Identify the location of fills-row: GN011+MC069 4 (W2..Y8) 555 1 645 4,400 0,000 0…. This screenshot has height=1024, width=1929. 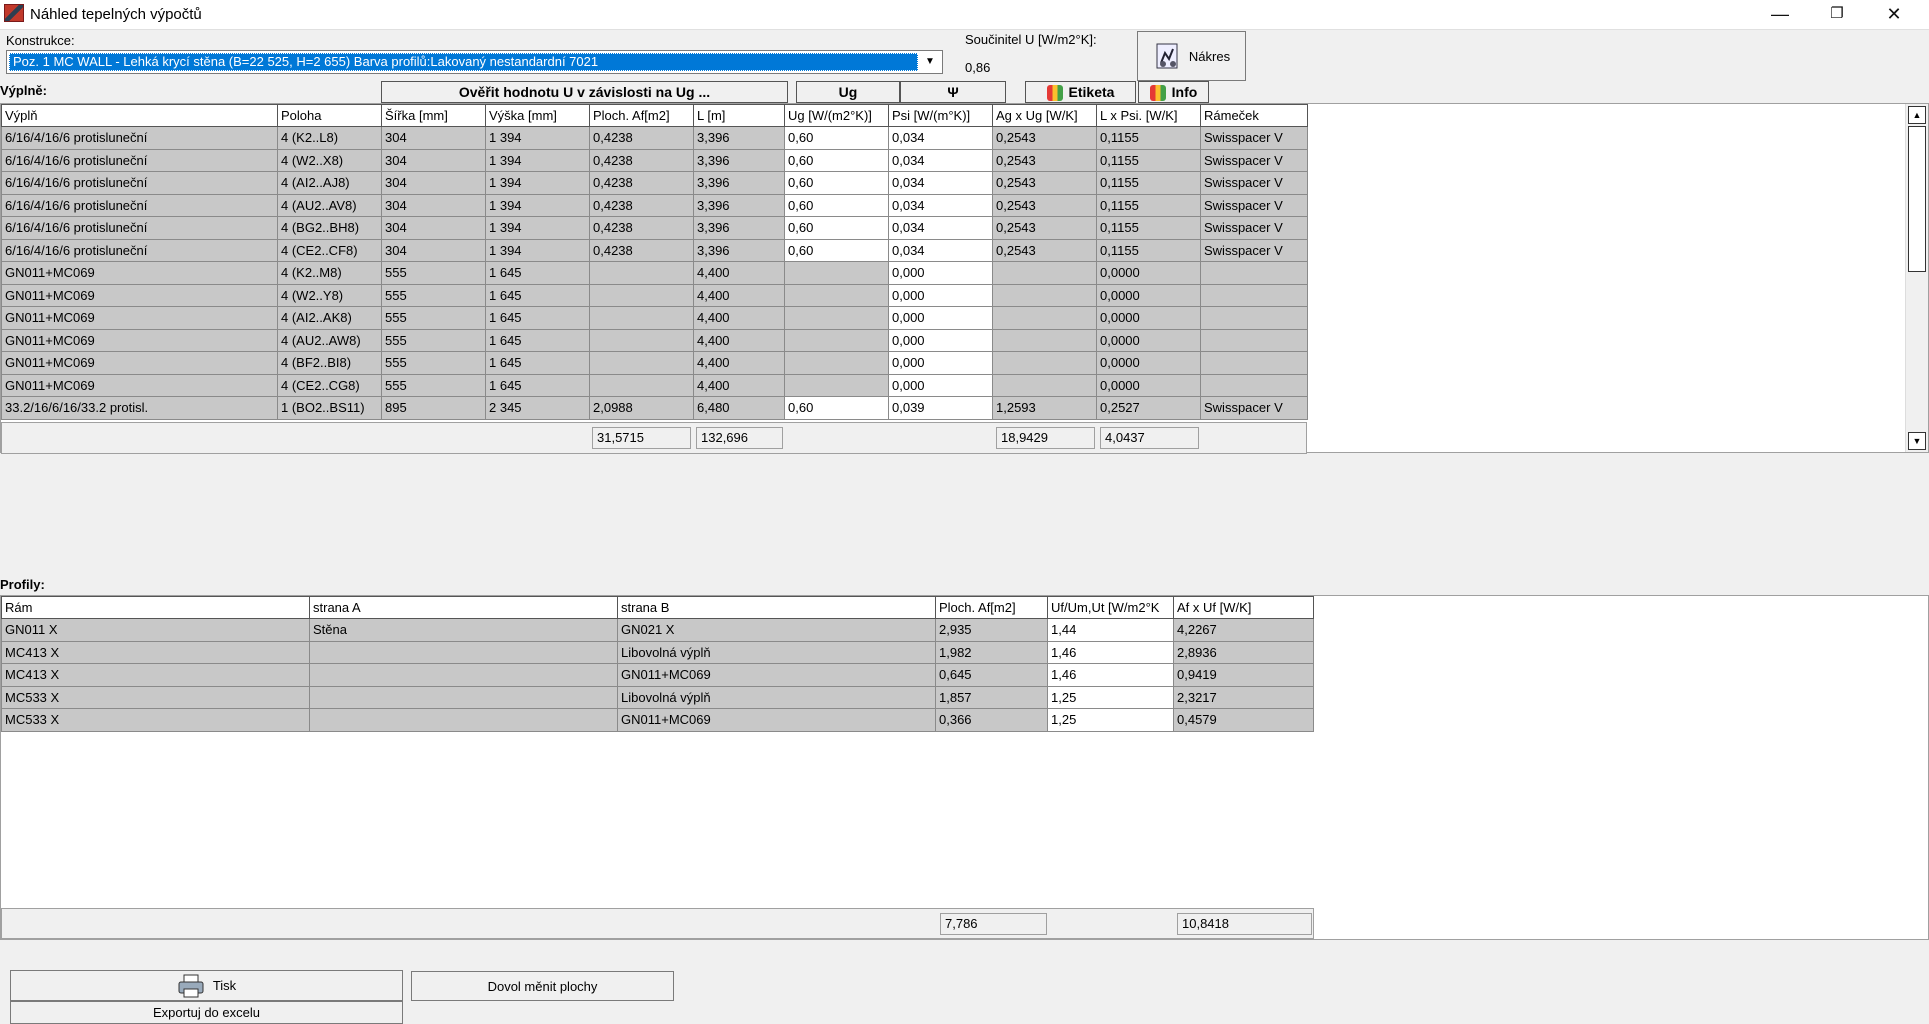
(654, 295).